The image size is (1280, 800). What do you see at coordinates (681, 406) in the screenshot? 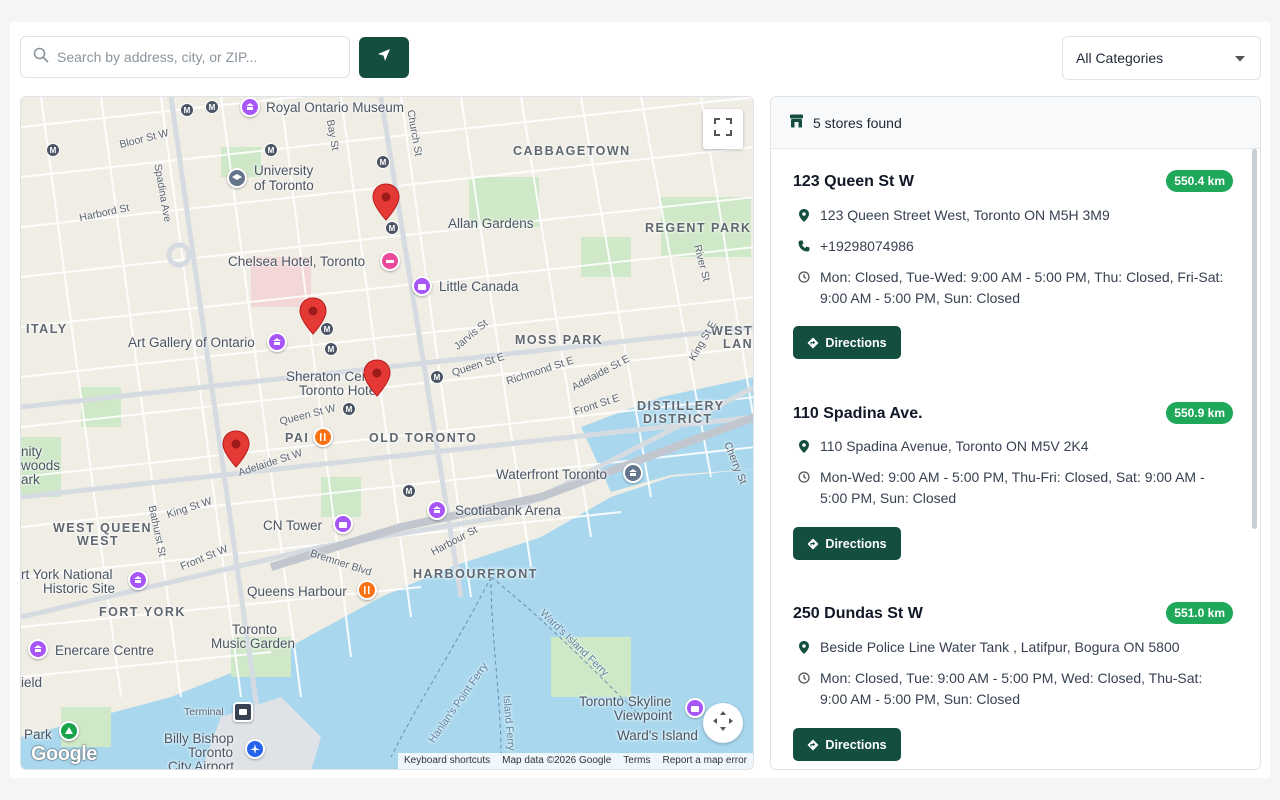
I see `map-label: DISTILLERY` at bounding box center [681, 406].